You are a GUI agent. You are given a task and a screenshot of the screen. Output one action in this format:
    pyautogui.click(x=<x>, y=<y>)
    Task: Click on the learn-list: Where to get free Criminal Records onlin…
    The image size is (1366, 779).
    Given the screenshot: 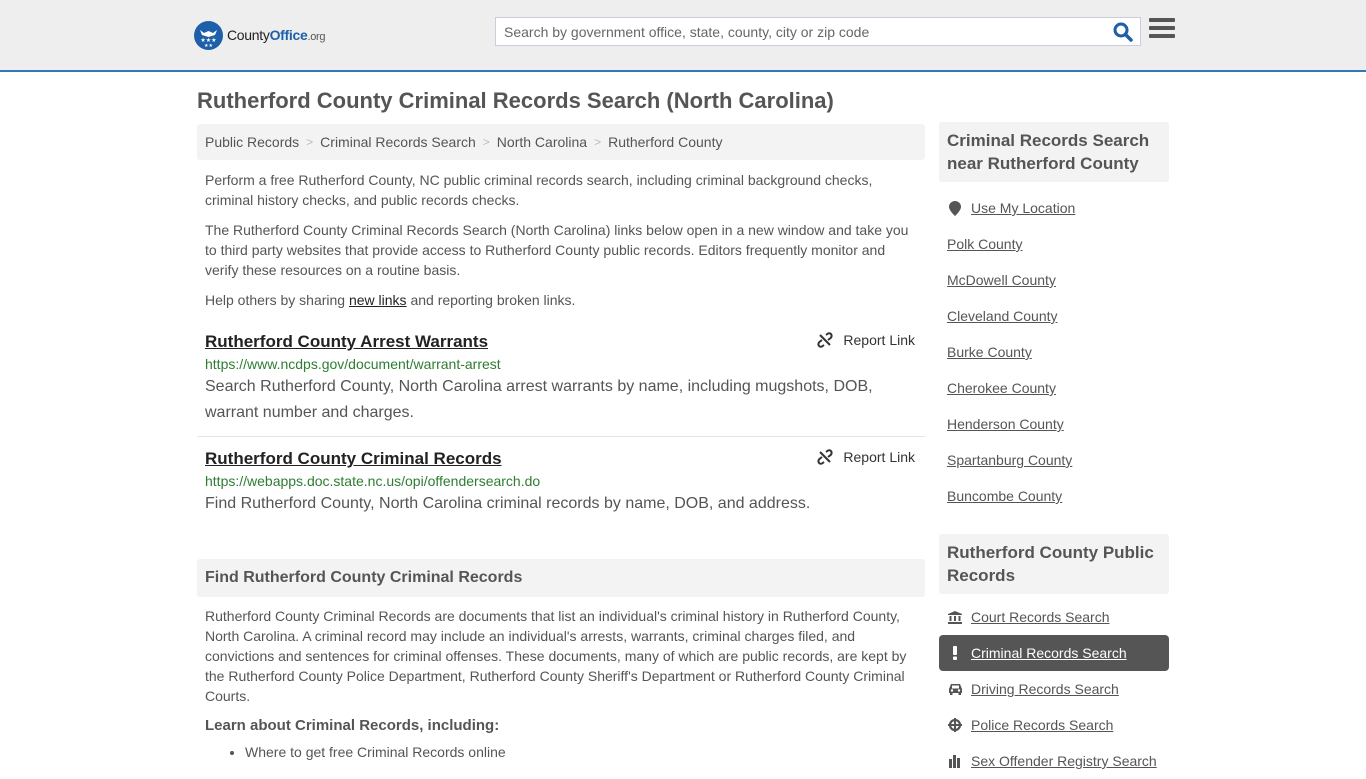 What is the action you would take?
    pyautogui.click(x=561, y=752)
    